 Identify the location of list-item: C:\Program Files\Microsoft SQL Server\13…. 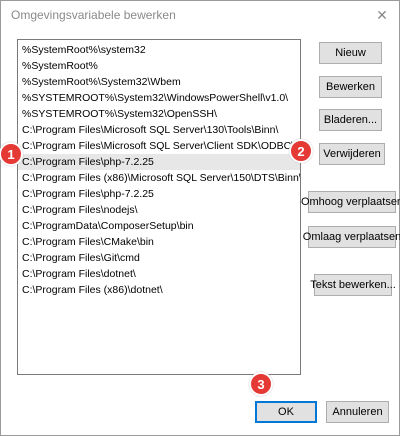
(159, 130).